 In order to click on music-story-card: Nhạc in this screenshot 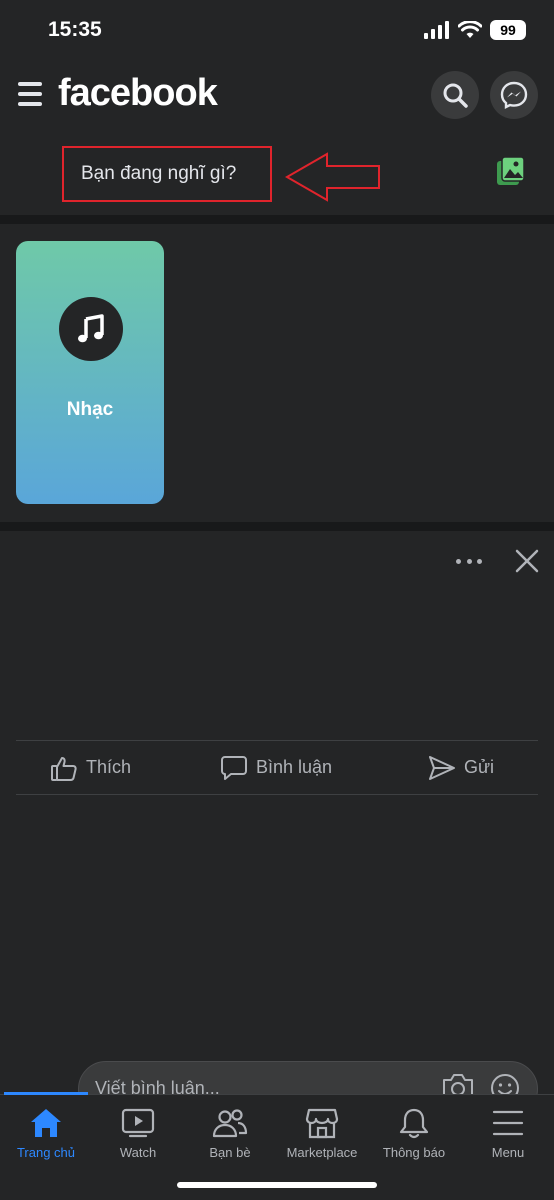, I will do `click(90, 372)`.